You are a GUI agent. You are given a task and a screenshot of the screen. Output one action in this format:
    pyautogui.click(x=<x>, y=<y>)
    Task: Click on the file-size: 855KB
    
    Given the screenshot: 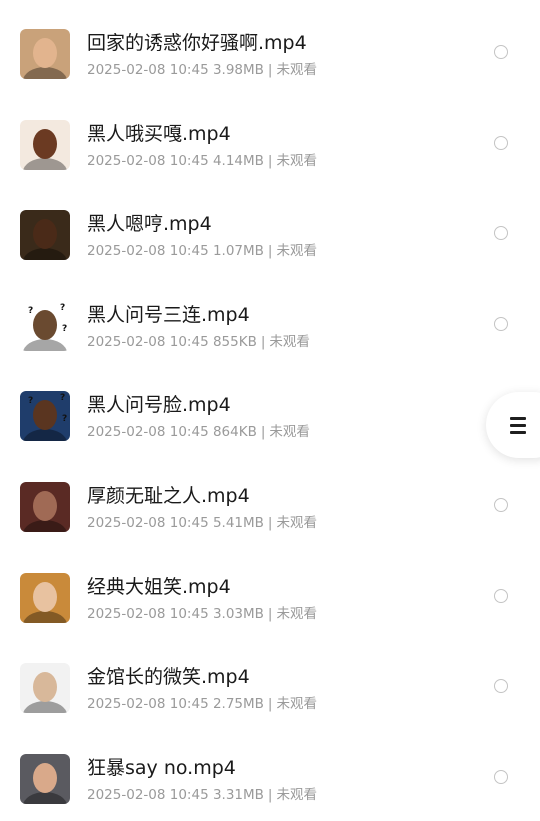 What is the action you would take?
    pyautogui.click(x=234, y=342)
    